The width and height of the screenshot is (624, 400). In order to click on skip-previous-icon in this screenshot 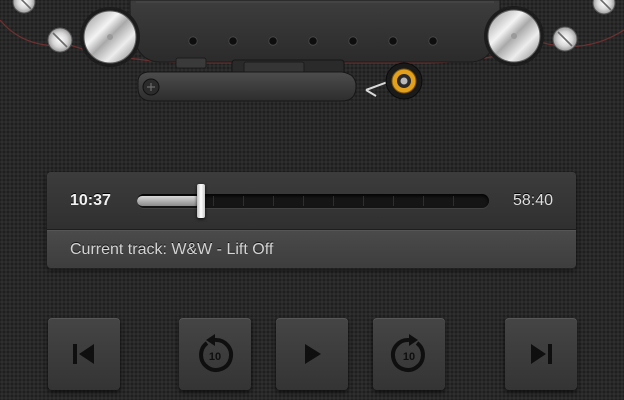, I will do `click(83, 354)`.